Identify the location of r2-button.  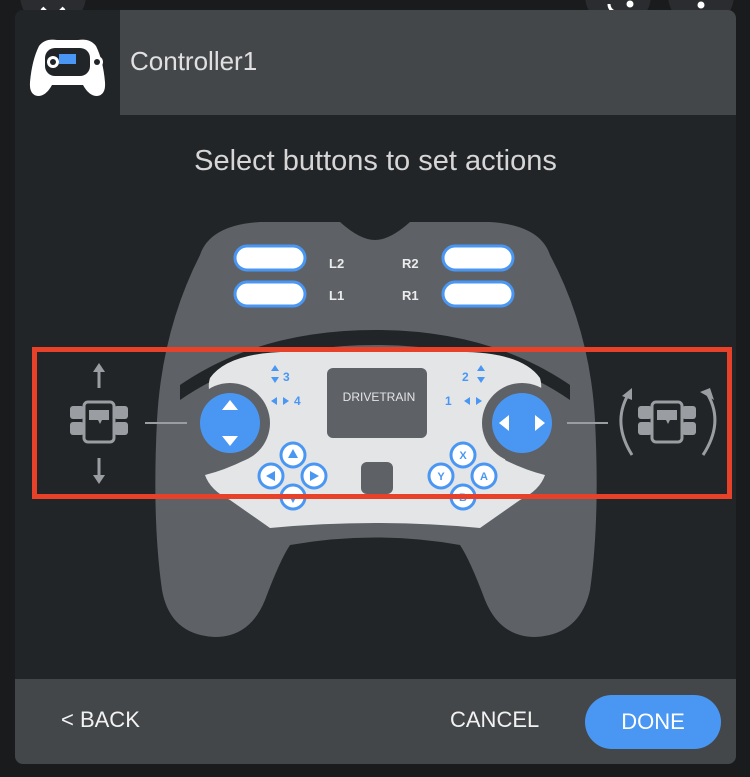
(478, 258).